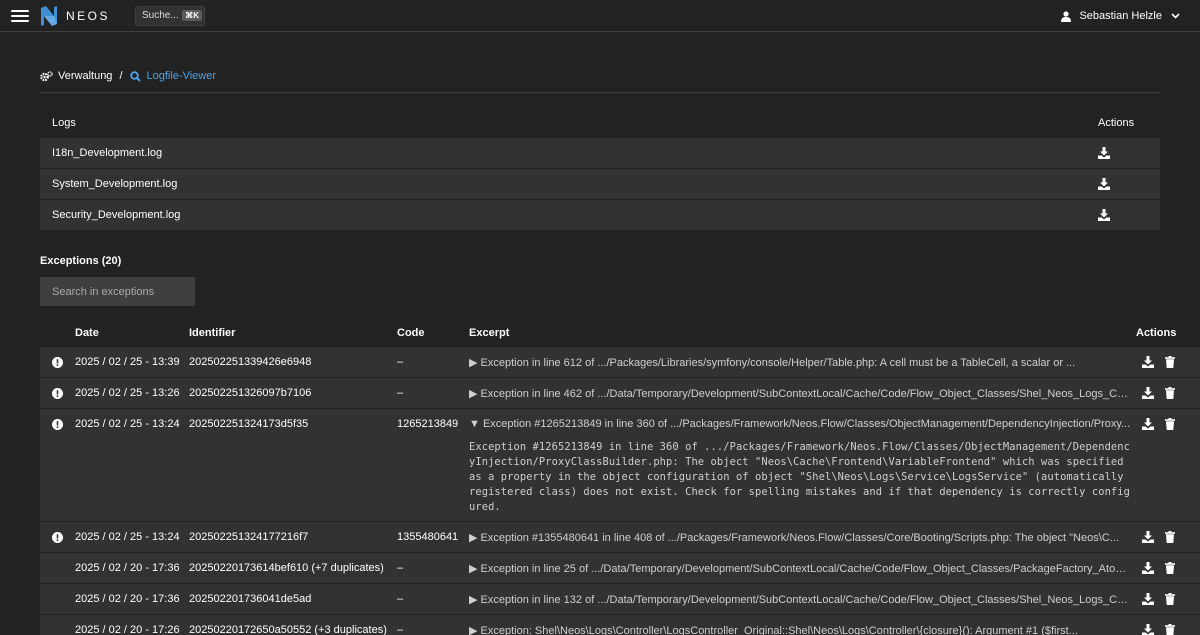 The height and width of the screenshot is (635, 1200). I want to click on logs-table-header: Logs Actions, so click(600, 123).